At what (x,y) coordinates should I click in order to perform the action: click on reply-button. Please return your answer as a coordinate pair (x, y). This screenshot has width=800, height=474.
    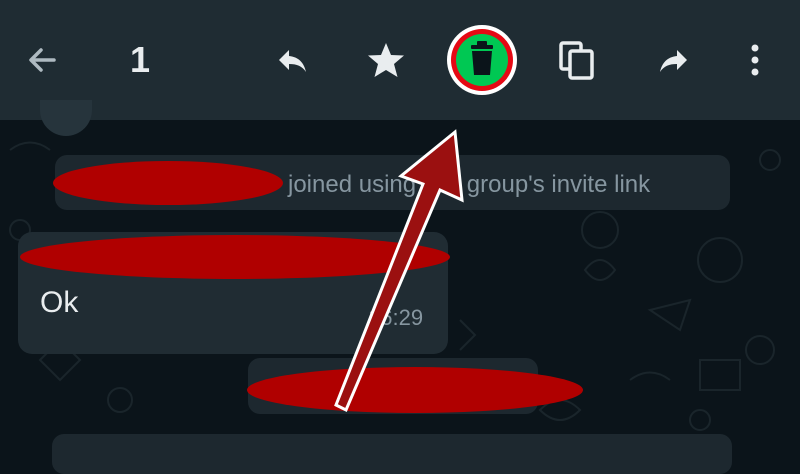
    Looking at the image, I should click on (292, 60).